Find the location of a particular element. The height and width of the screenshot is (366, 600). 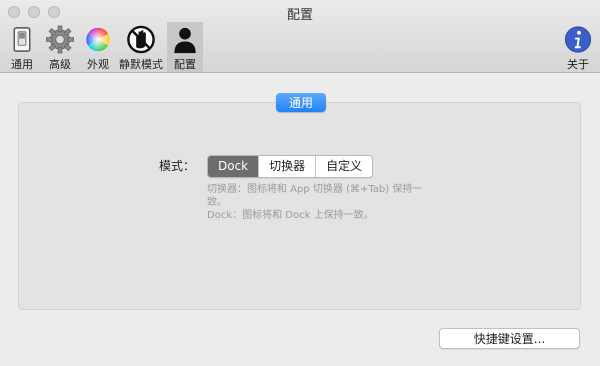

tab-general: 通用 is located at coordinates (301, 102).